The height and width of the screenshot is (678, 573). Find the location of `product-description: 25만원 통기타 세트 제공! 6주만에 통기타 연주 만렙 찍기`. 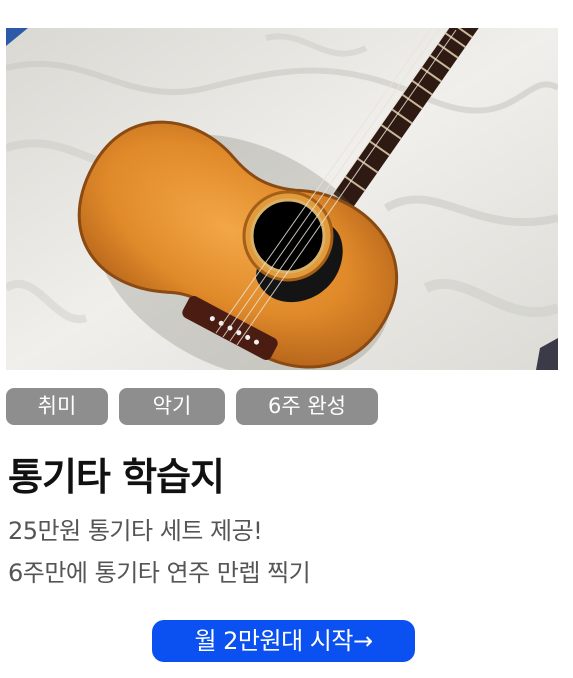

product-description: 25만원 통기타 세트 제공! 6주만에 통기타 연주 만렙 찍기 is located at coordinates (159, 552).